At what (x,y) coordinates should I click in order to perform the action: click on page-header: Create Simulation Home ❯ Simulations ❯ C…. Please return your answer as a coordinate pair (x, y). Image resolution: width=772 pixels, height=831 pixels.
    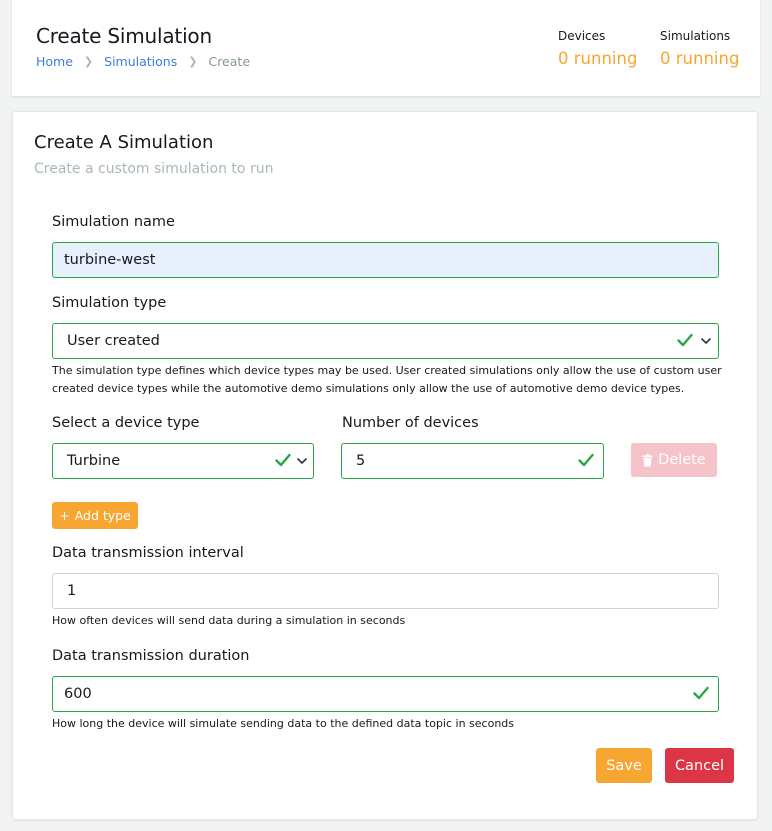
    Looking at the image, I should click on (386, 48).